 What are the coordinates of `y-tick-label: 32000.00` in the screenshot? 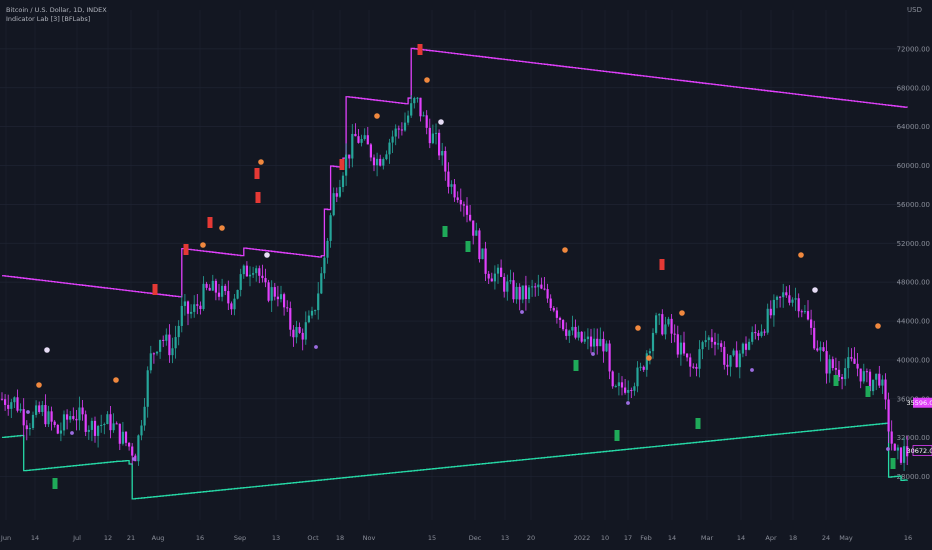 It's located at (913, 438).